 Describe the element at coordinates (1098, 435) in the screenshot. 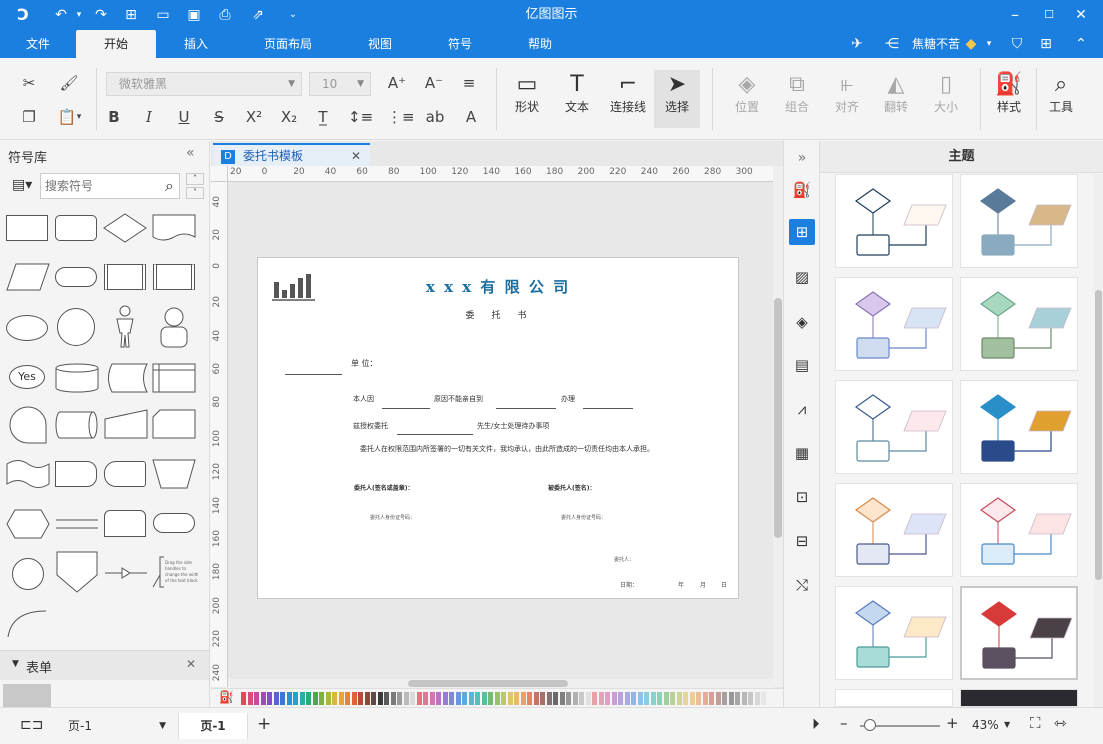

I see `theme-scroll-thumb` at that location.